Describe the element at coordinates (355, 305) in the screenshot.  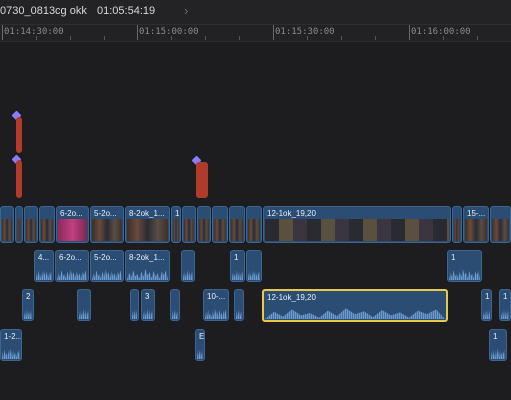
I see `audio-clip-selected: 12-1ok_19,20` at that location.